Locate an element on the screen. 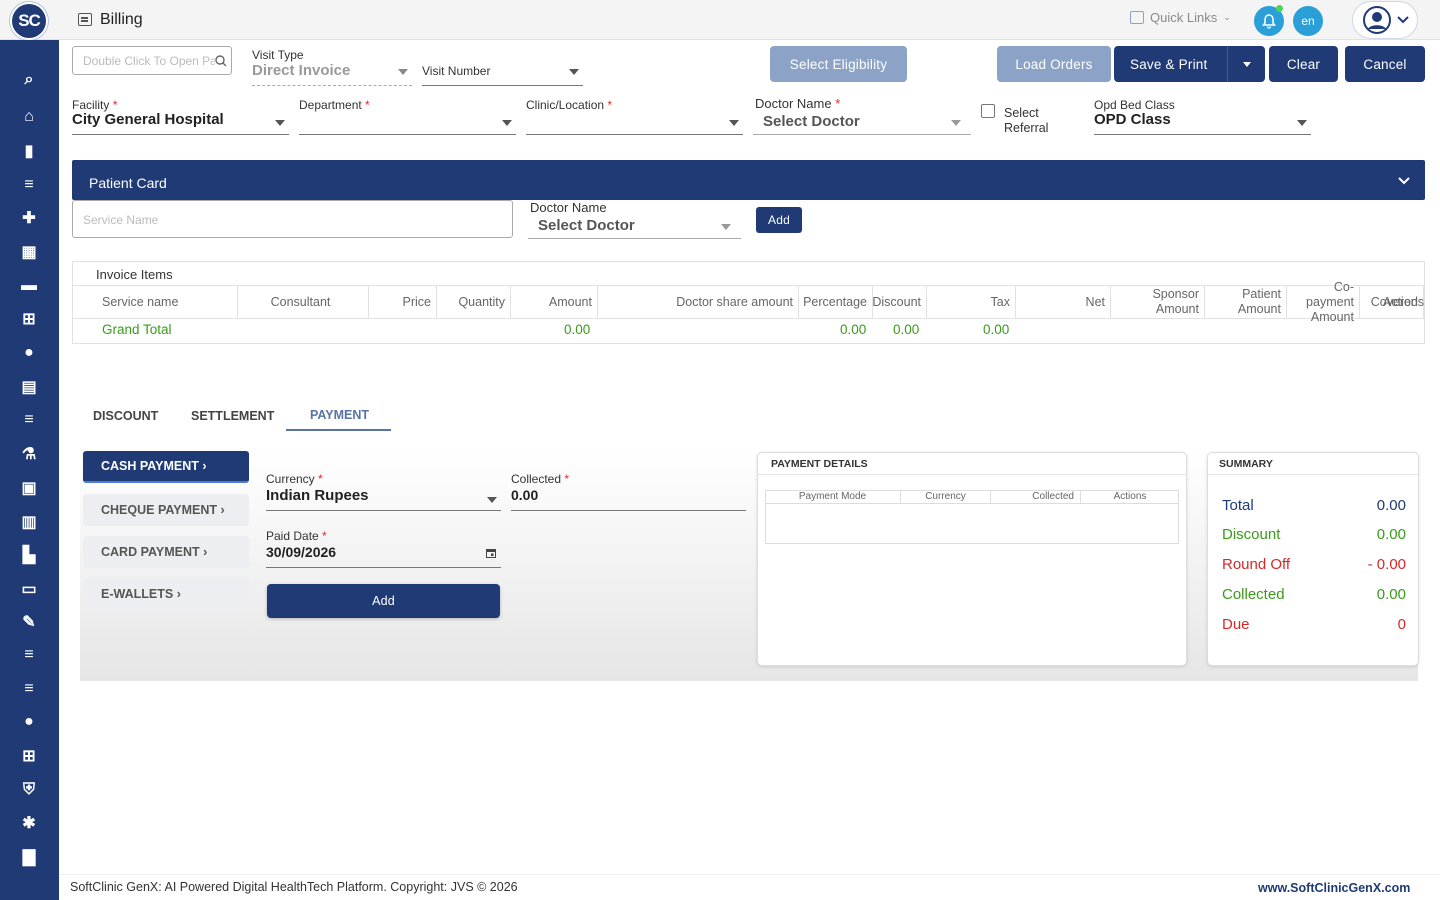 This screenshot has width=1440, height=900. user-menu-button is located at coordinates (1385, 20).